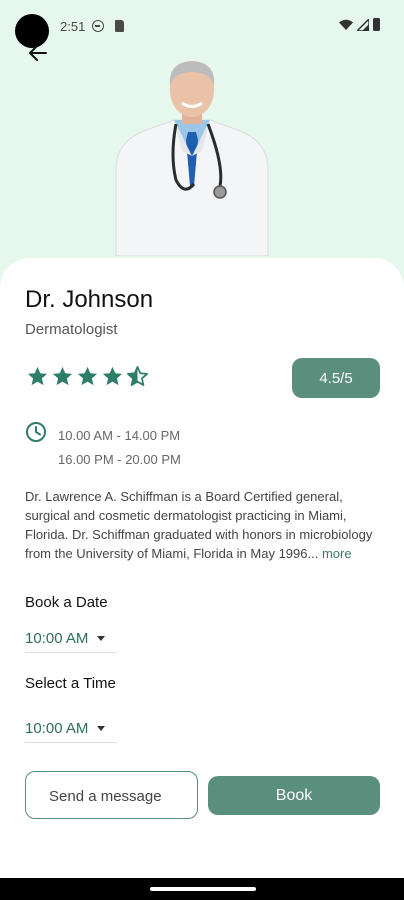  Describe the element at coordinates (202, 20) in the screenshot. I see `status-bar: 2:51` at that location.